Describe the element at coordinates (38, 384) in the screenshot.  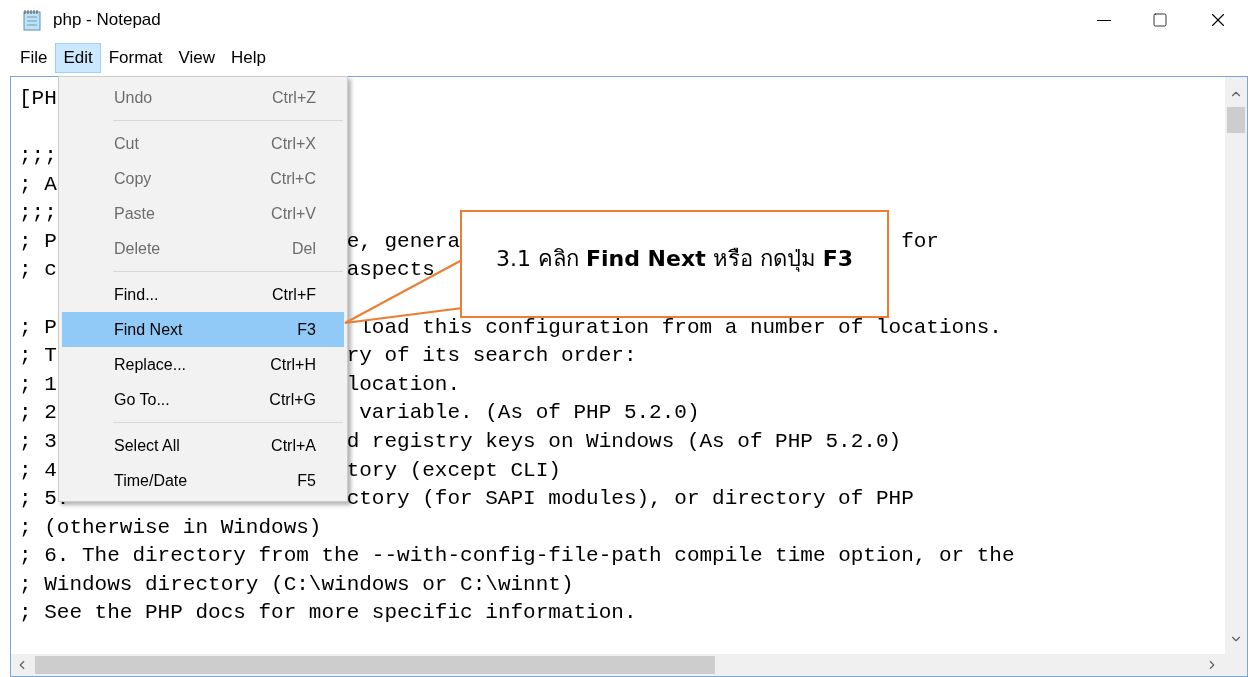
I see `code-fragment: ; 1` at that location.